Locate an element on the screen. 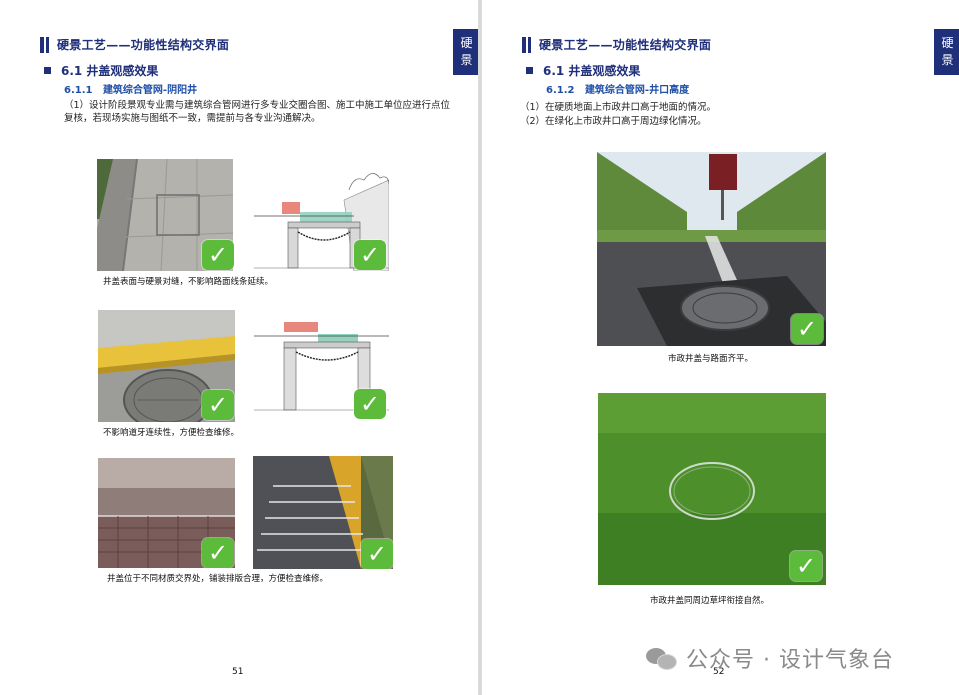 Image resolution: width=959 pixels, height=695 pixels. image-caption: 井盖位于不同材质交界处，铺装排版合理，方便检查维修。 is located at coordinates (218, 579).